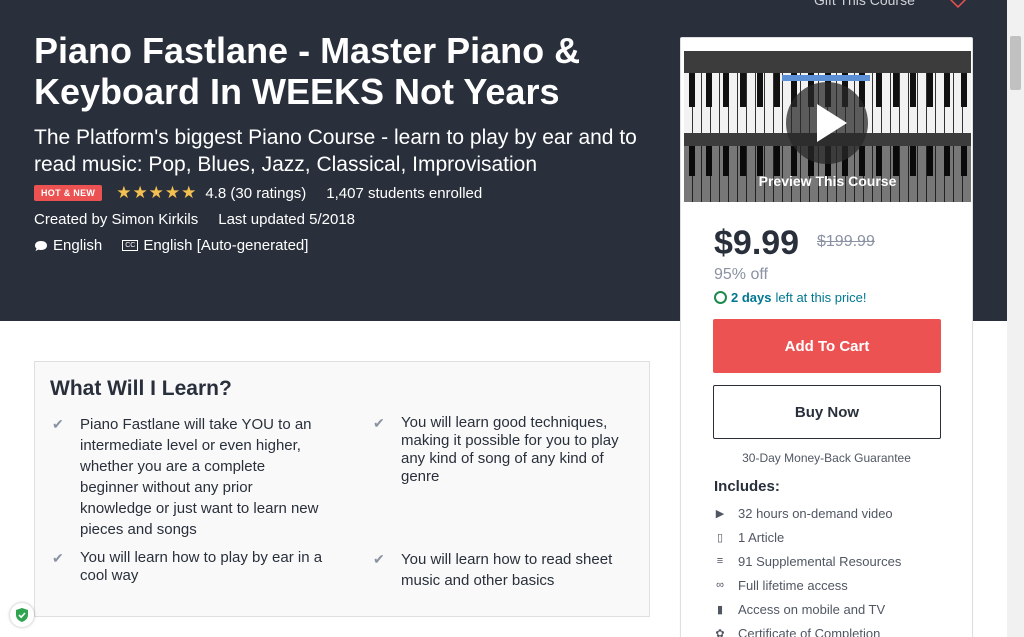 Image resolution: width=1024 pixels, height=637 pixels. What do you see at coordinates (827, 181) in the screenshot?
I see `preview-label: Preview This Course` at bounding box center [827, 181].